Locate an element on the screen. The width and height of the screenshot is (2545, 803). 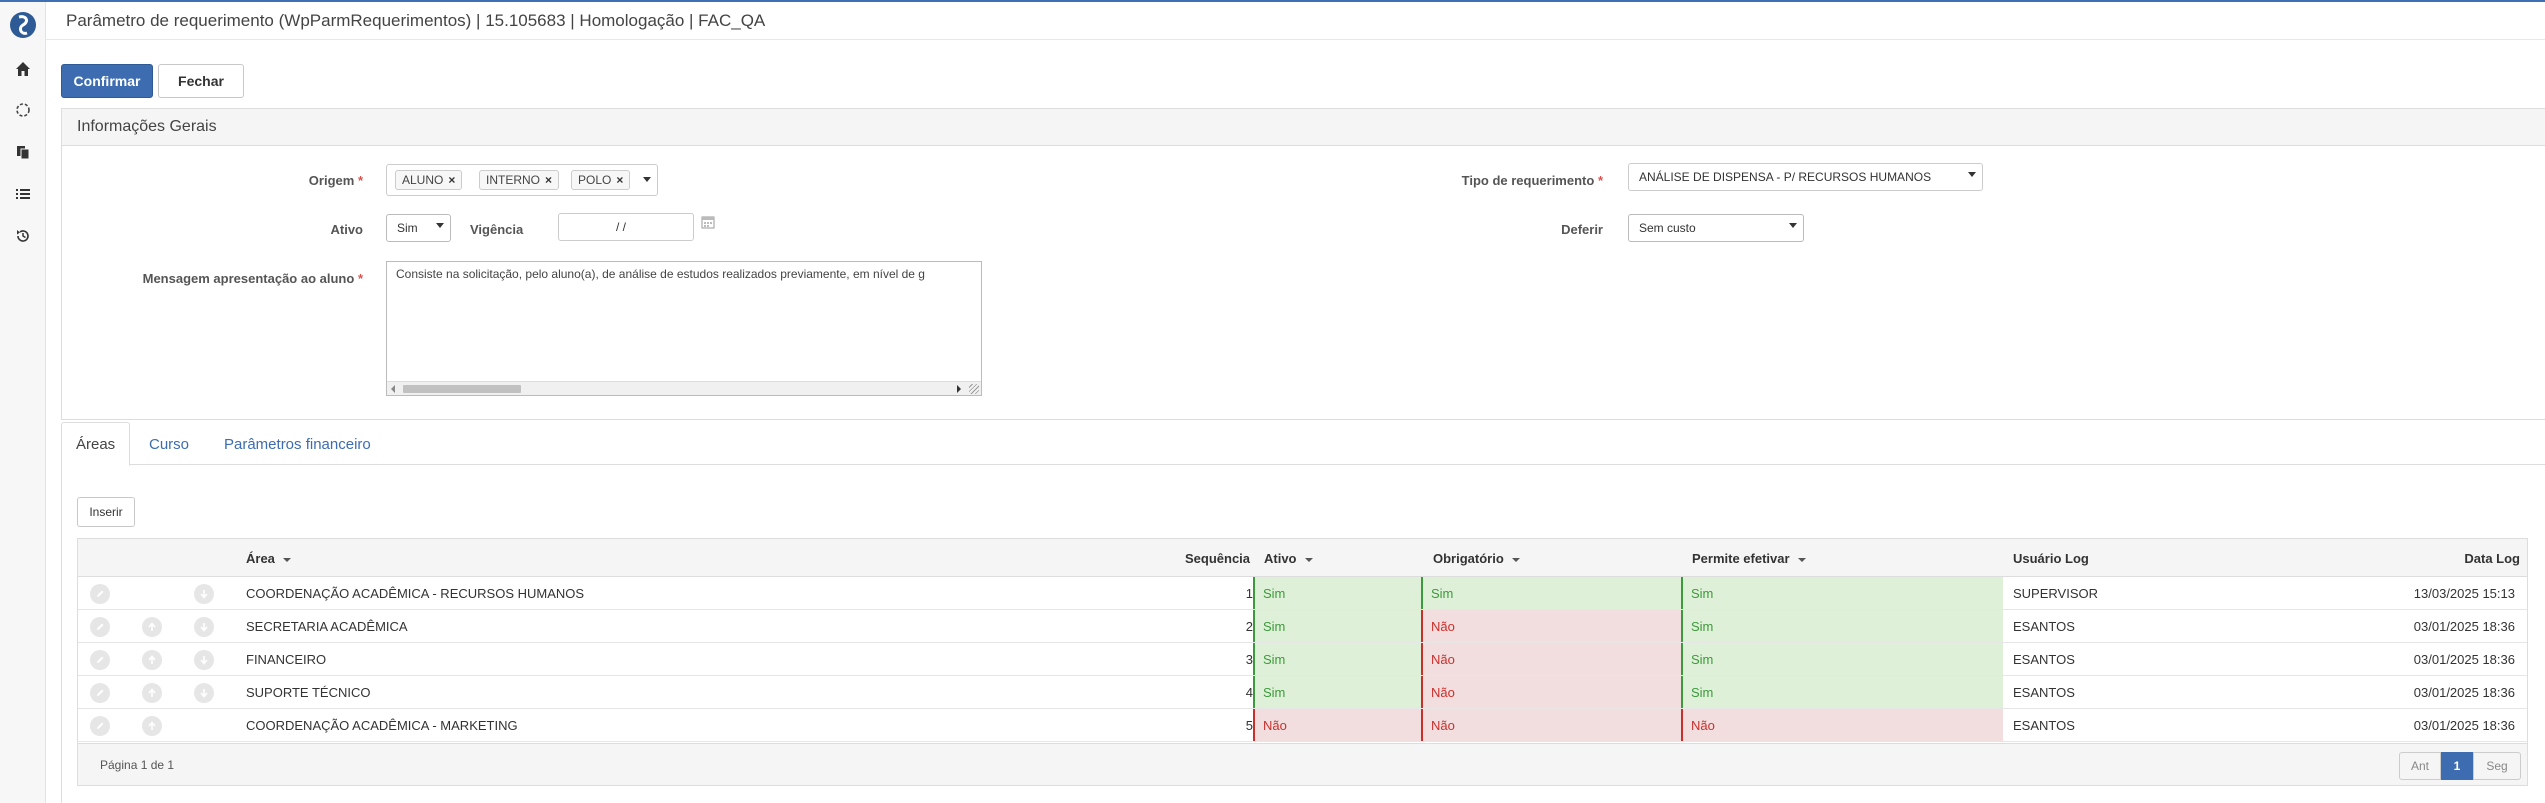
pagination-next: Seg is located at coordinates (2497, 766).